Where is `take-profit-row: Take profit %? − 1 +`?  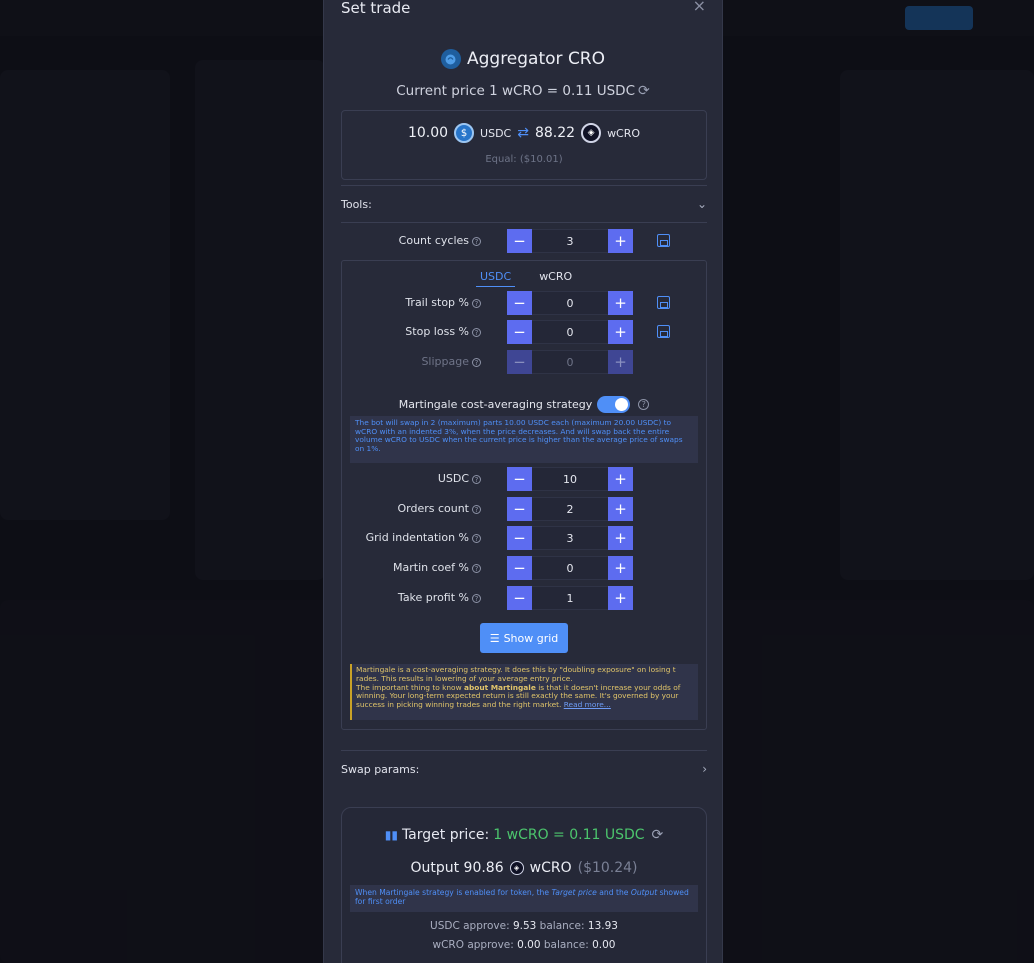 take-profit-row: Take profit %? − 1 + is located at coordinates (523, 598).